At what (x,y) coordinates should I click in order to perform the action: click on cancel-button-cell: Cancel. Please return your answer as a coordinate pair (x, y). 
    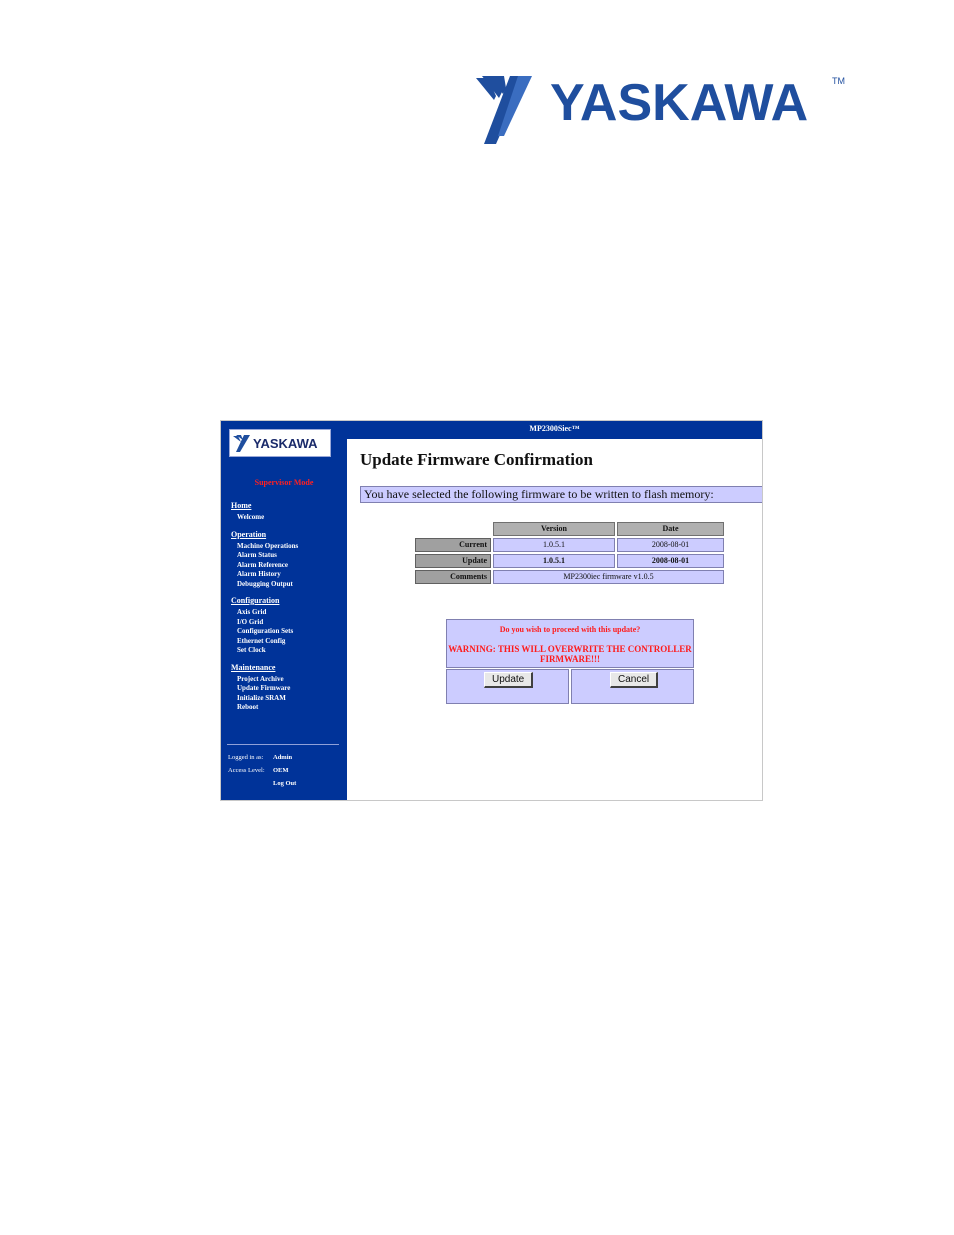
    Looking at the image, I should click on (632, 686).